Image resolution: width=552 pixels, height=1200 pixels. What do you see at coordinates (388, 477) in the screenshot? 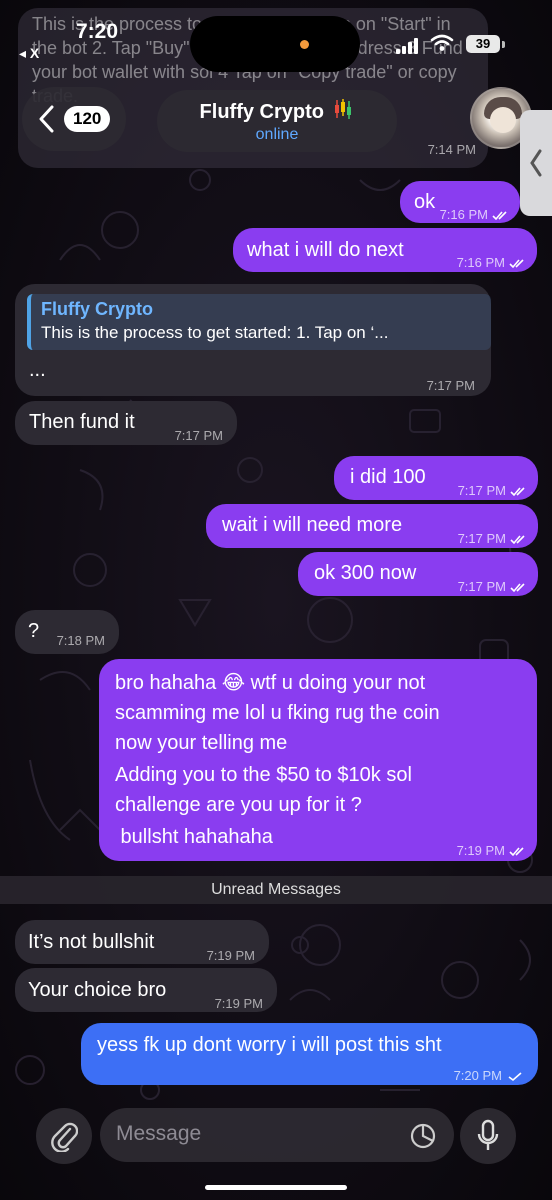
I see `message-text: i did 100` at bounding box center [388, 477].